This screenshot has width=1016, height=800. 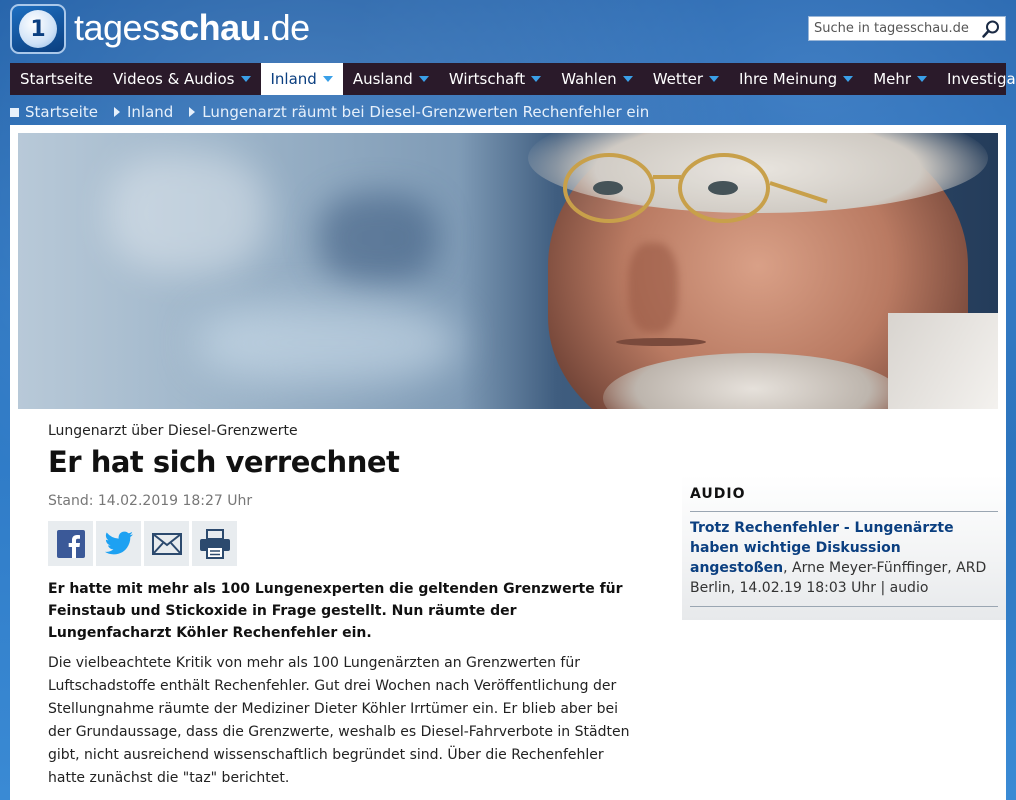 I want to click on nav-item-label: Ausland, so click(x=382, y=79).